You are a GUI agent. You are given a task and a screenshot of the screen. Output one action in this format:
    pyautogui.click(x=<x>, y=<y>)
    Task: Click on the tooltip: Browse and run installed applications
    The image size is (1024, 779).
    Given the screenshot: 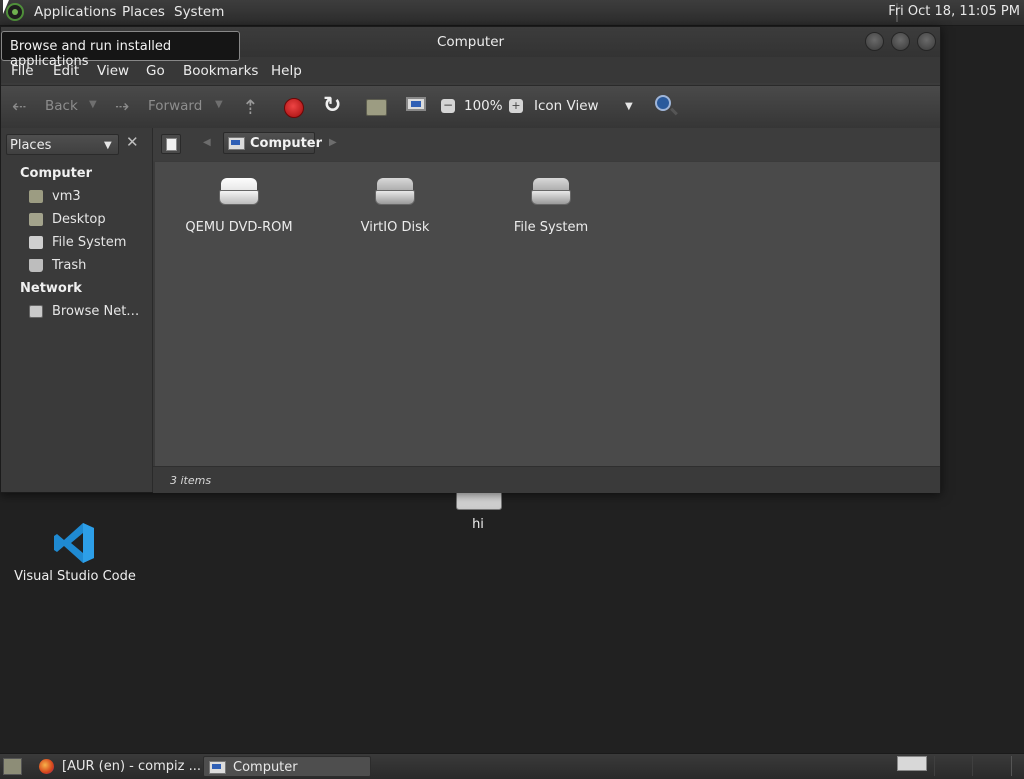 What is the action you would take?
    pyautogui.click(x=120, y=50)
    